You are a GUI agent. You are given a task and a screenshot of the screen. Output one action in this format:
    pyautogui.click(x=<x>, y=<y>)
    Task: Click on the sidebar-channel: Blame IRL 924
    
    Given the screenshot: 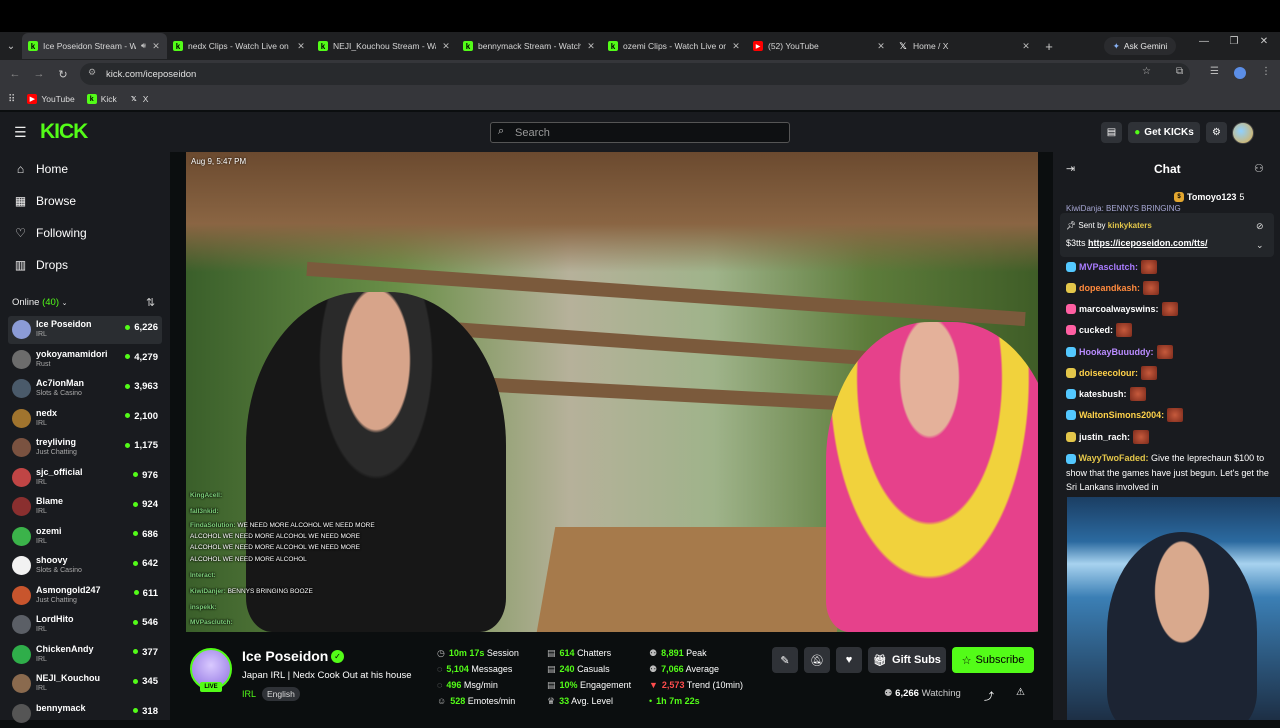 What is the action you would take?
    pyautogui.click(x=85, y=507)
    